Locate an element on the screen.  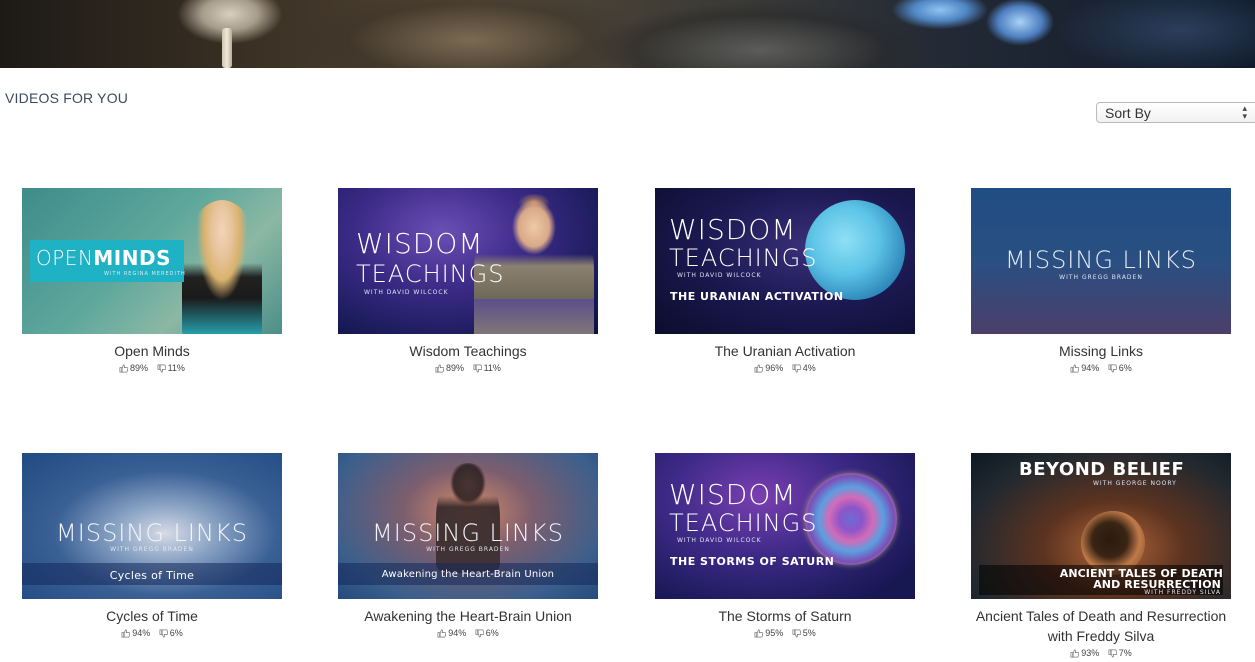
thumbs-down-percent: 5% is located at coordinates (809, 633).